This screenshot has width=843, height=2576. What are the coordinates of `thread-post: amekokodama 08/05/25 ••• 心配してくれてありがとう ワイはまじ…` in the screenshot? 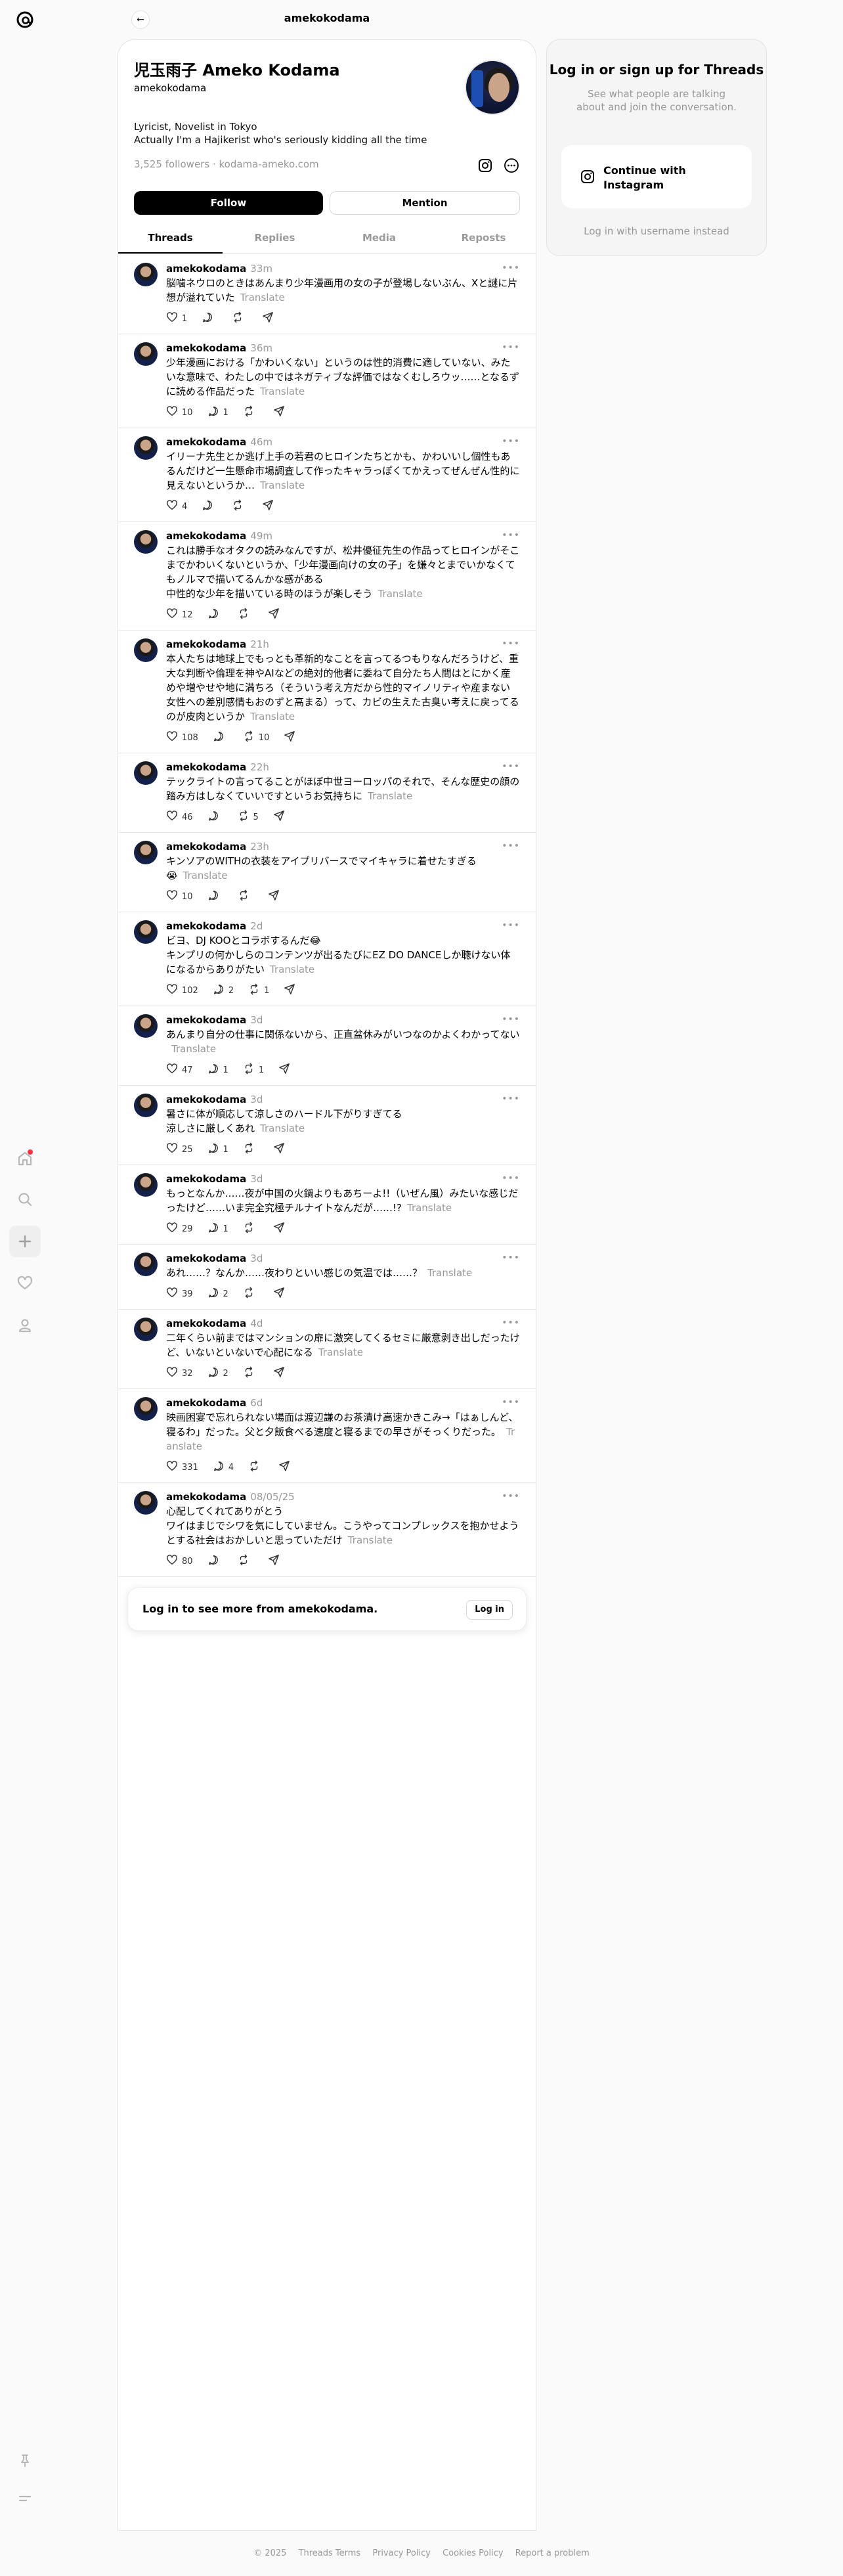 It's located at (327, 1530).